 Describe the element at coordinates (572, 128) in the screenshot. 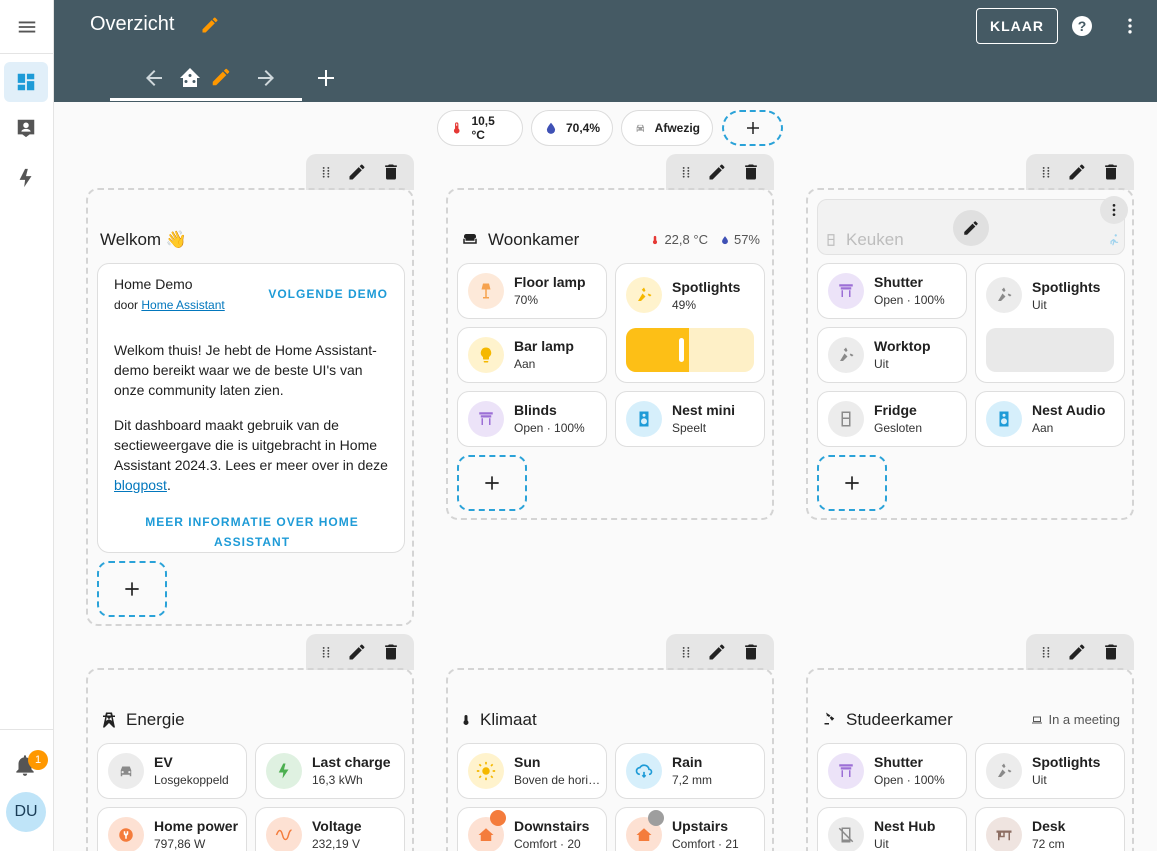

I see `badge-humidity: 70,4%` at that location.